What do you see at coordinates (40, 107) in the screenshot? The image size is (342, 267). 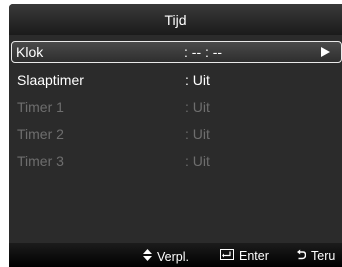 I see `menu-item-label: Timer 1` at bounding box center [40, 107].